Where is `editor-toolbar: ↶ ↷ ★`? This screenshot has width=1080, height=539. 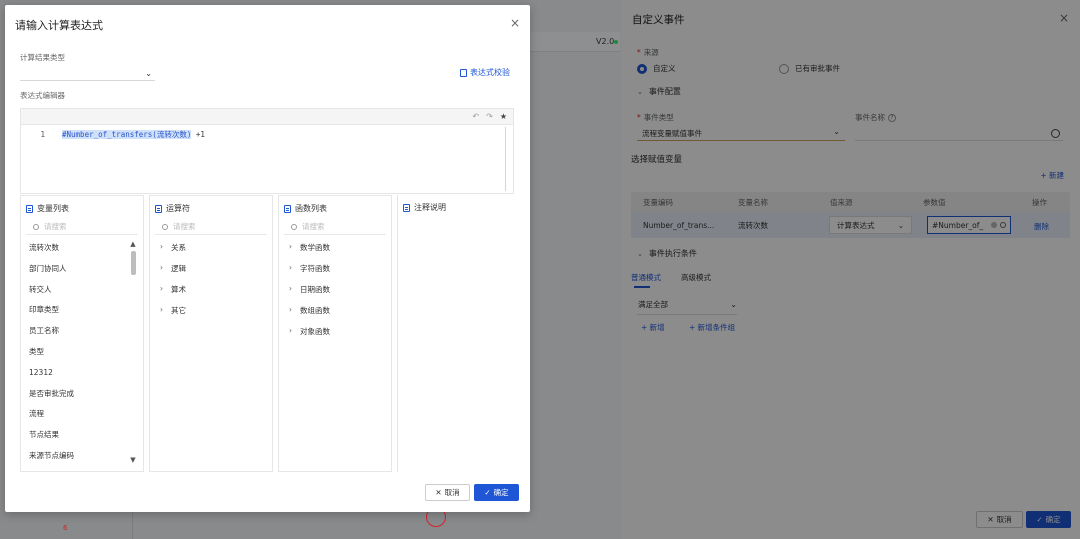 editor-toolbar: ↶ ↷ ★ is located at coordinates (267, 117).